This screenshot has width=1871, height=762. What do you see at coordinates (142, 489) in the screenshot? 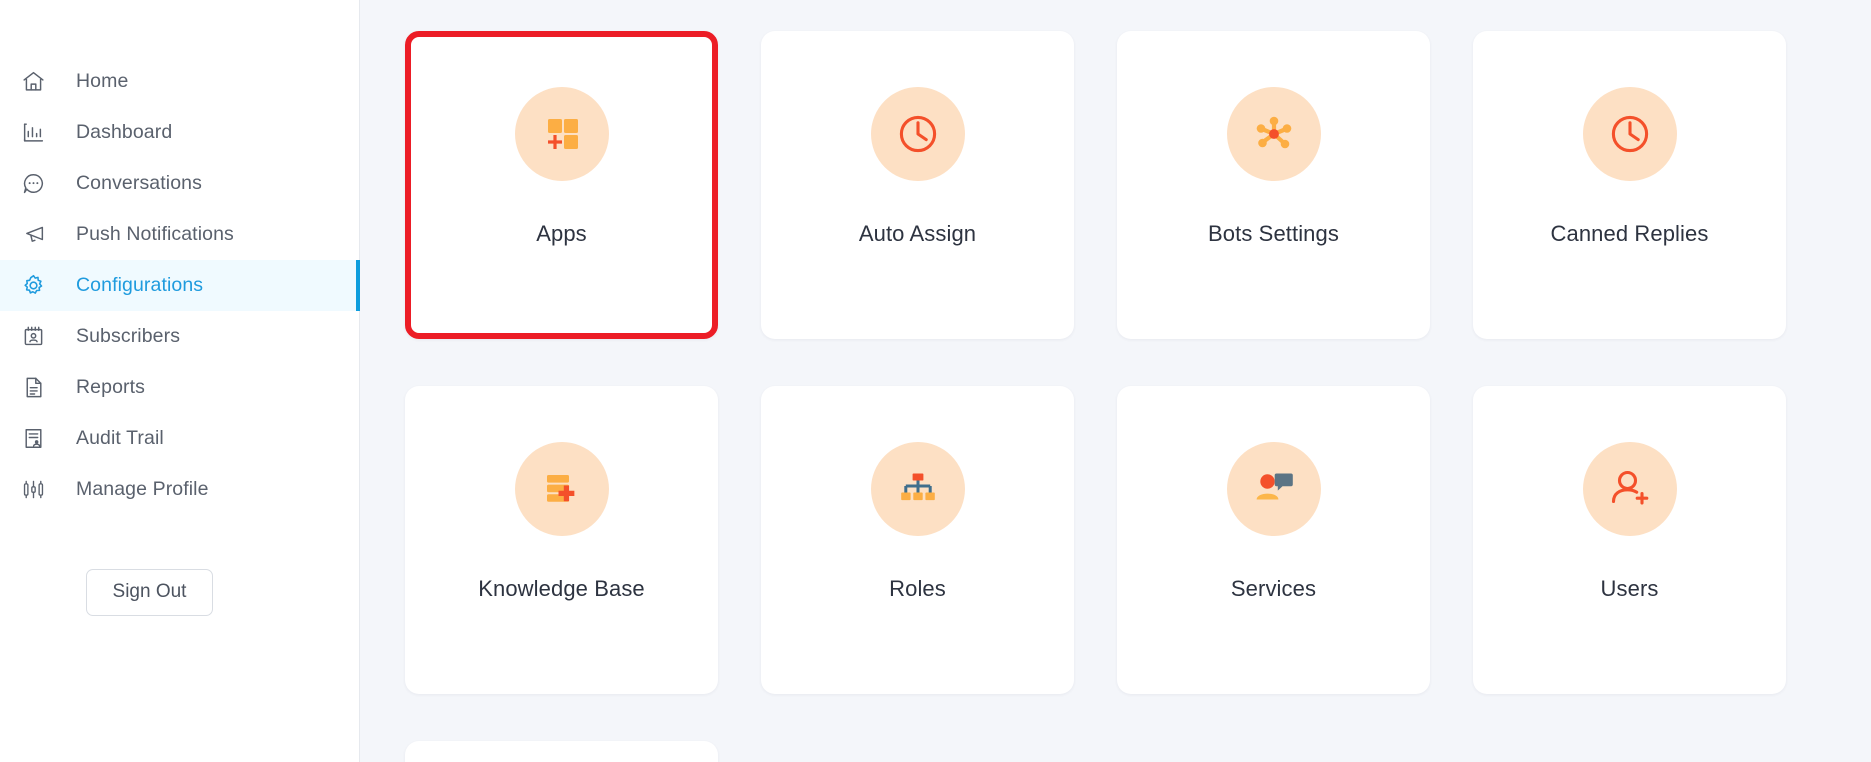
I see `sidebar-item-label: Manage Profile` at bounding box center [142, 489].